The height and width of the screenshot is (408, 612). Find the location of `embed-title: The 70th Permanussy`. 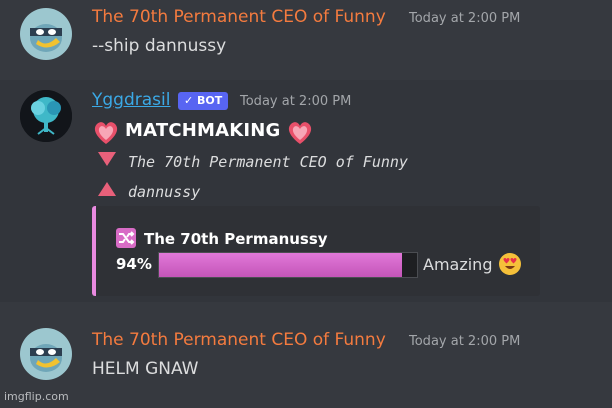

embed-title: The 70th Permanussy is located at coordinates (236, 239).